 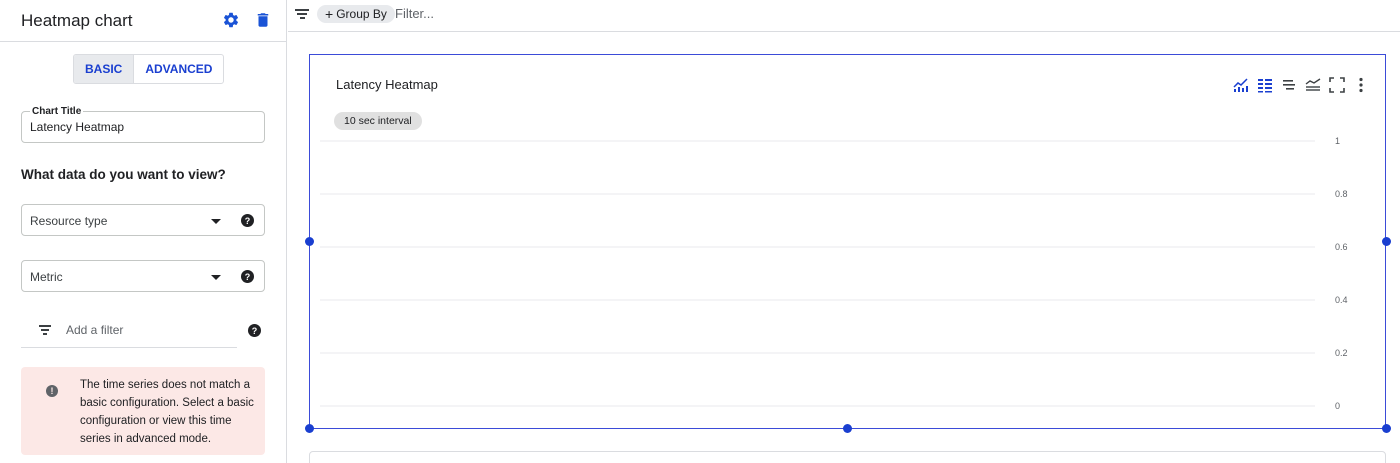 What do you see at coordinates (104, 69) in the screenshot?
I see `basic-mode-button: BASIC` at bounding box center [104, 69].